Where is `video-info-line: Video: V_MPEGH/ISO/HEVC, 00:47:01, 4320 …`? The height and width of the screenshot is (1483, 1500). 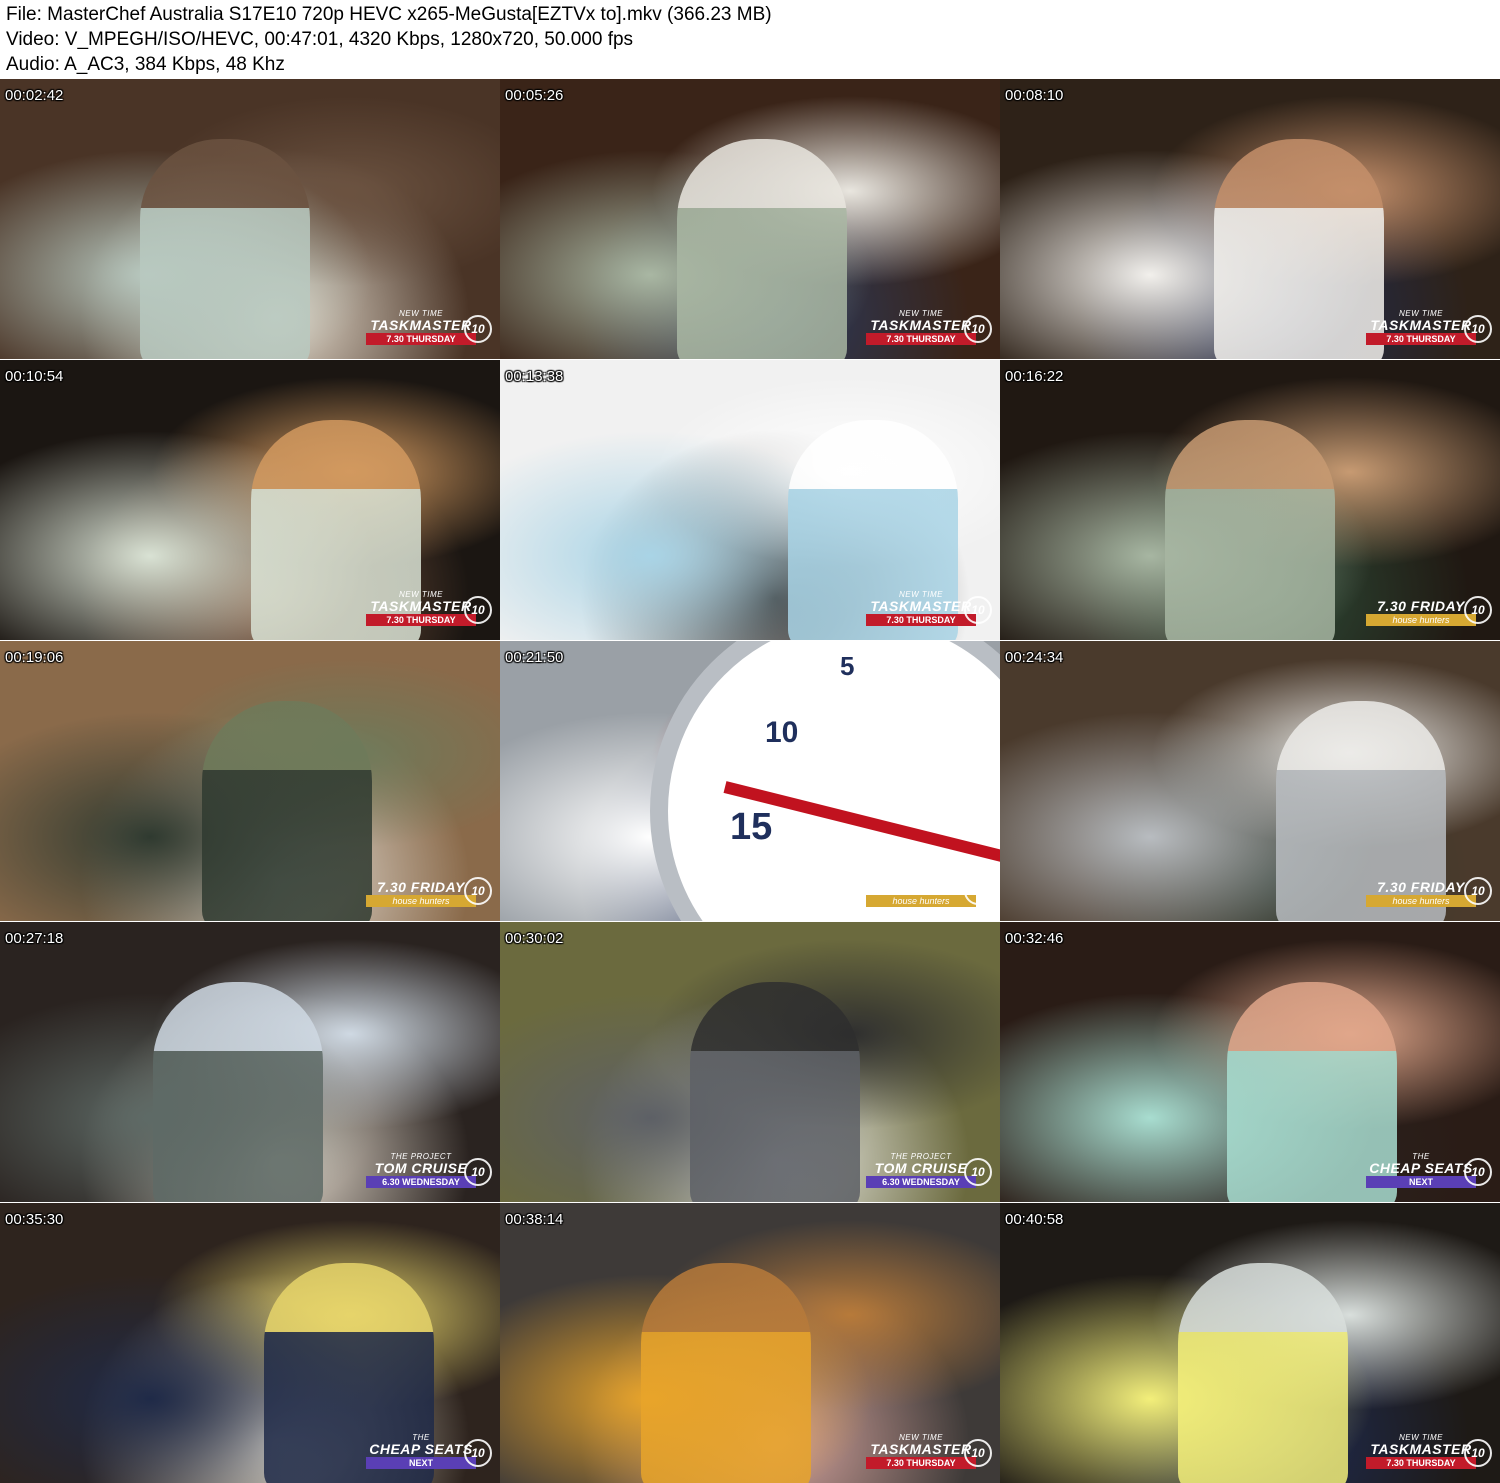
video-info-line: Video: V_MPEGH/ISO/HEVC, 00:47:01, 4320 … is located at coordinates (320, 39).